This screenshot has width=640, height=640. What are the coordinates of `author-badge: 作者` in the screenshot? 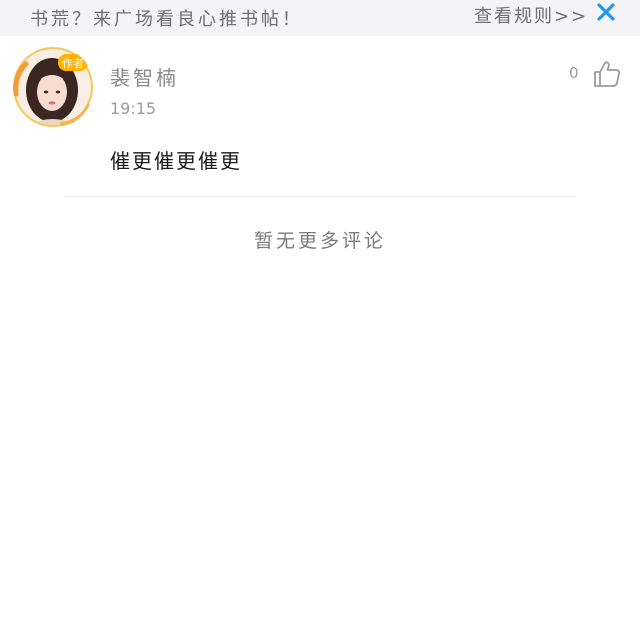 It's located at (73, 63).